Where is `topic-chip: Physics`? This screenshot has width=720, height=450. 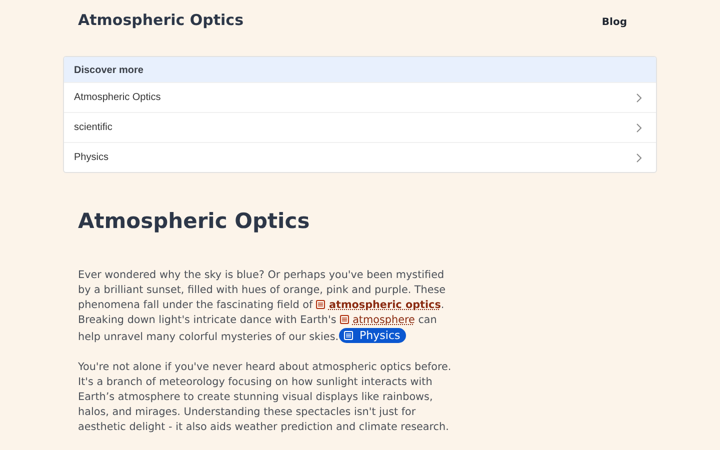
topic-chip: Physics is located at coordinates (372, 336).